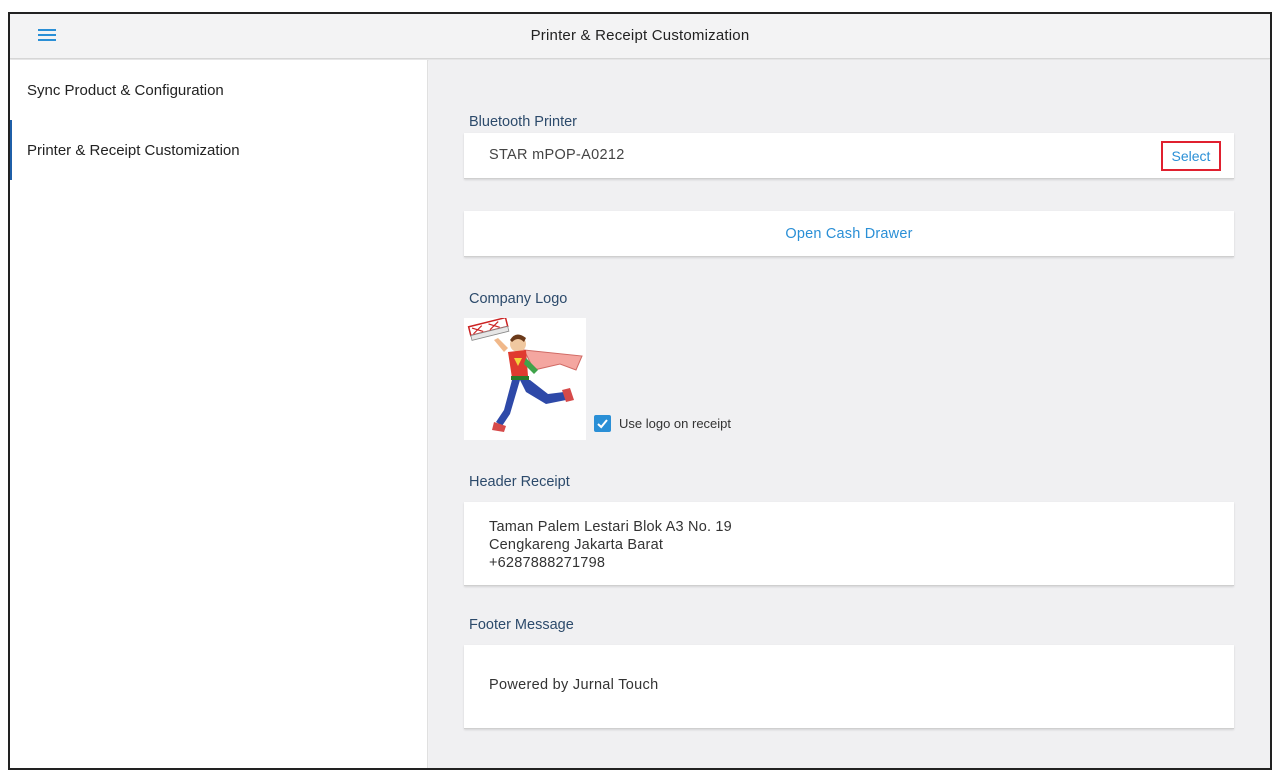  I want to click on use-logo-checkbox: Use logo on receipt, so click(662, 423).